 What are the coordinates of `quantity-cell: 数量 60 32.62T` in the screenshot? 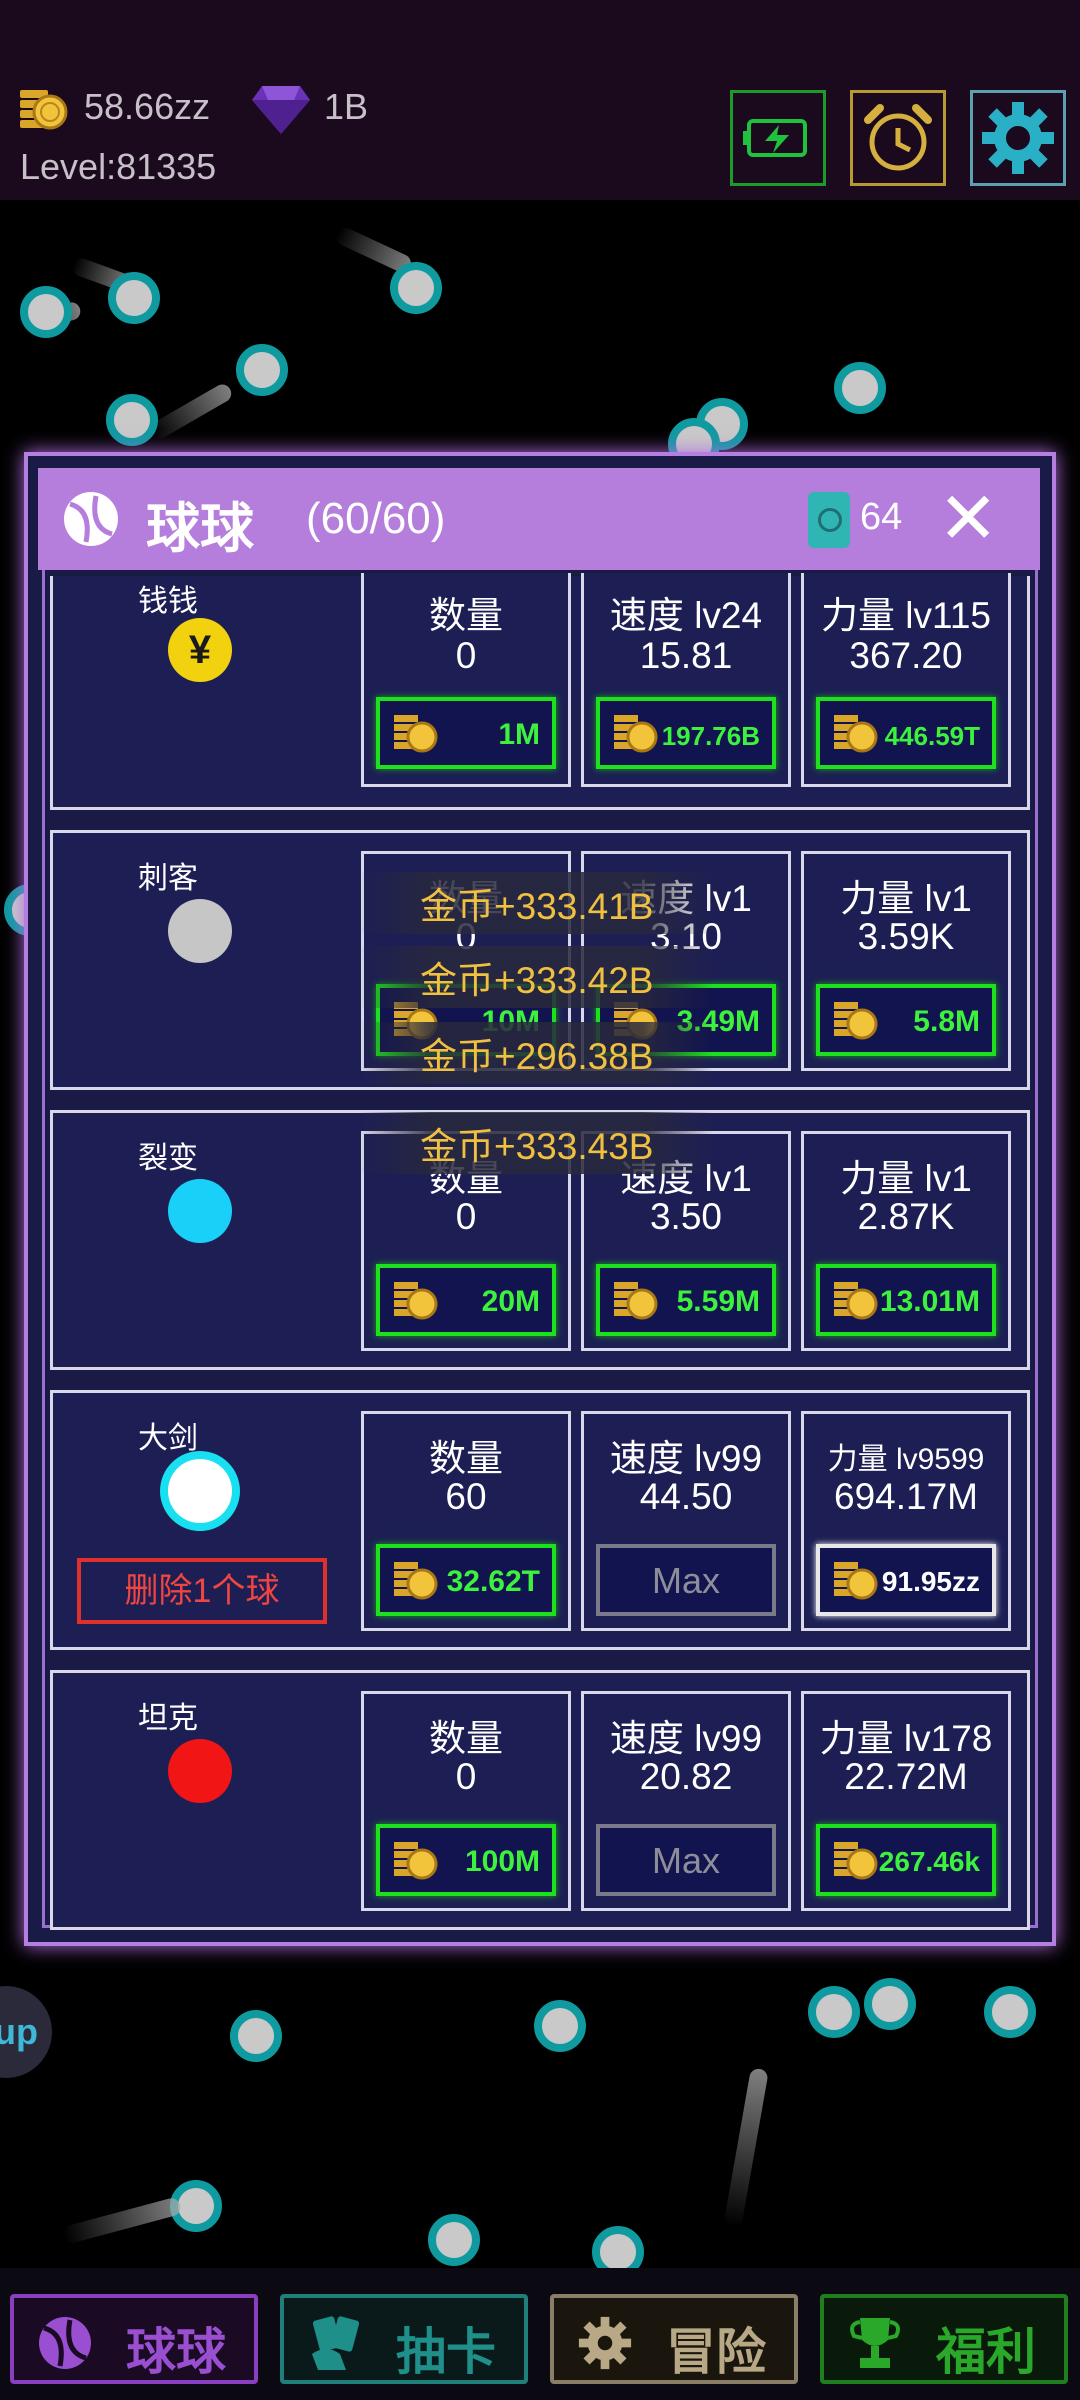 It's located at (466, 1521).